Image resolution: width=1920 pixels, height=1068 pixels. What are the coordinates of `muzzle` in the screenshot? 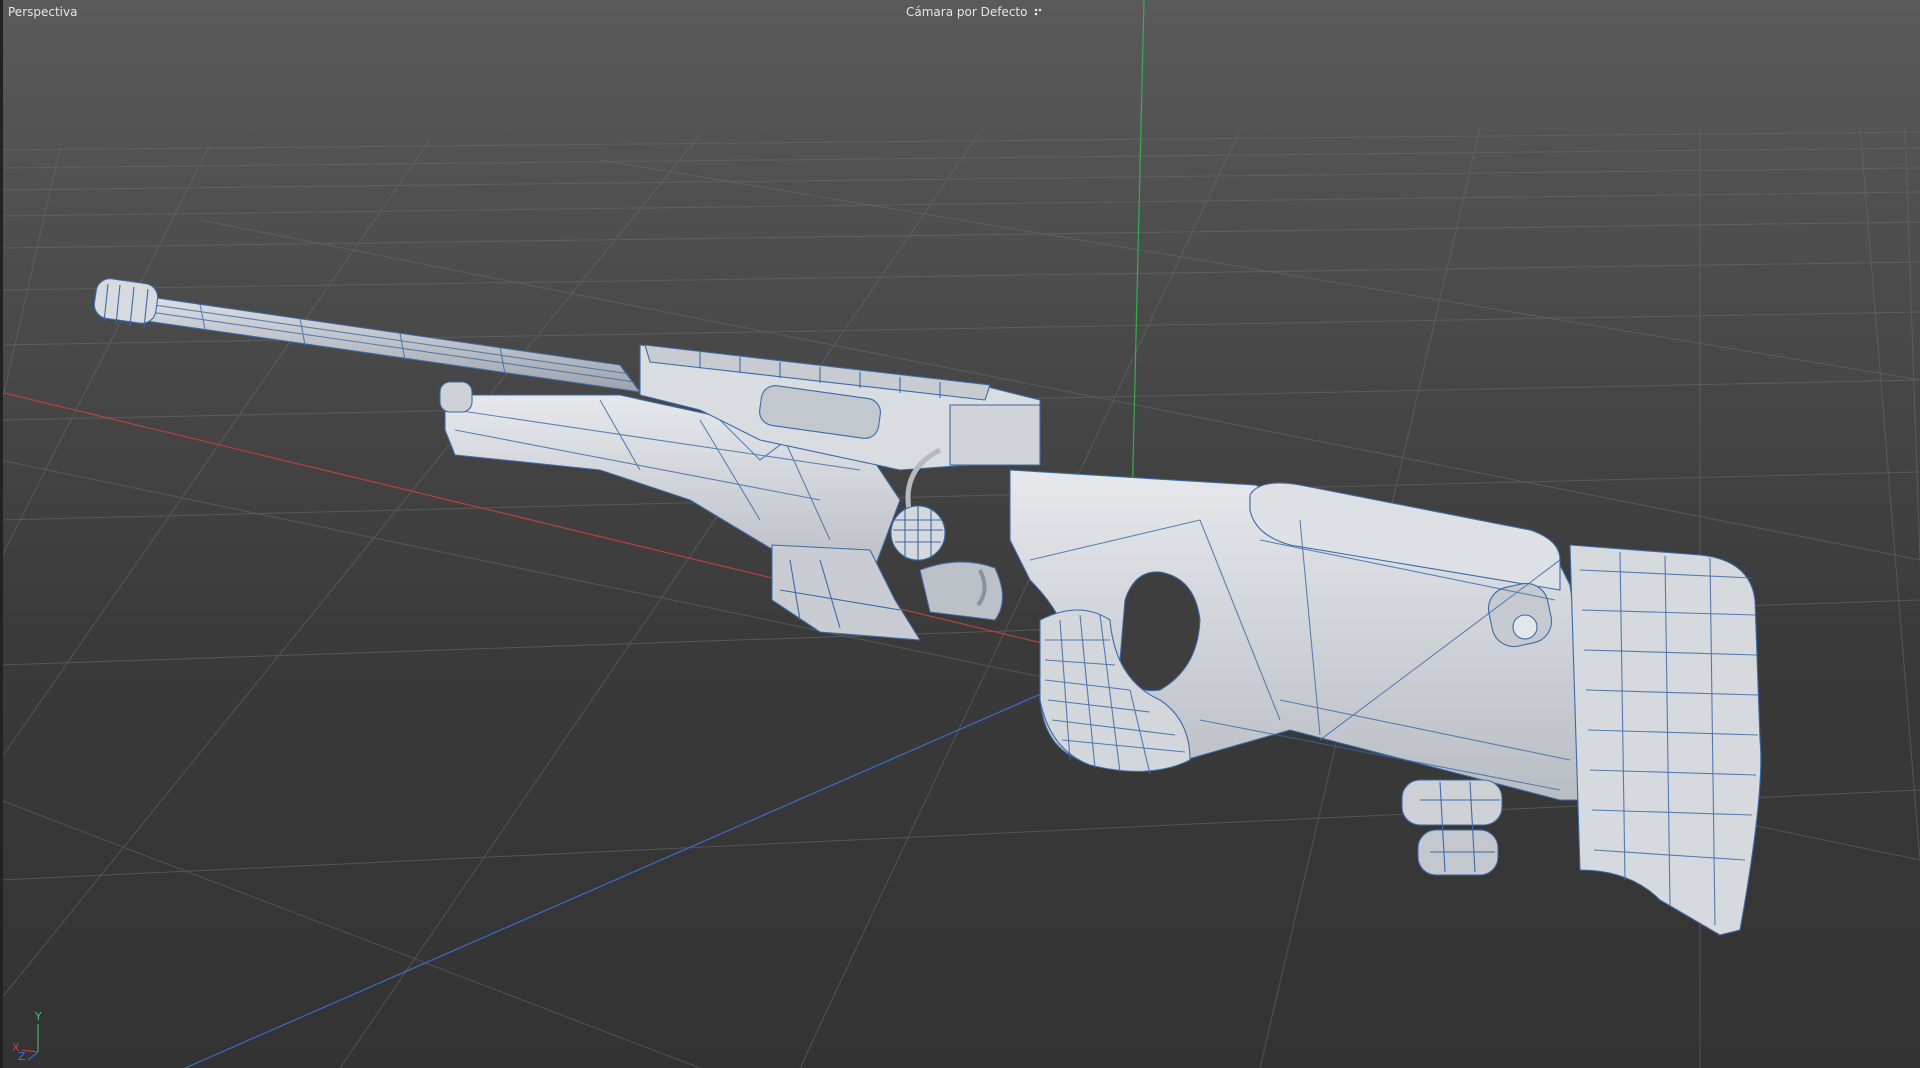 It's located at (126, 301).